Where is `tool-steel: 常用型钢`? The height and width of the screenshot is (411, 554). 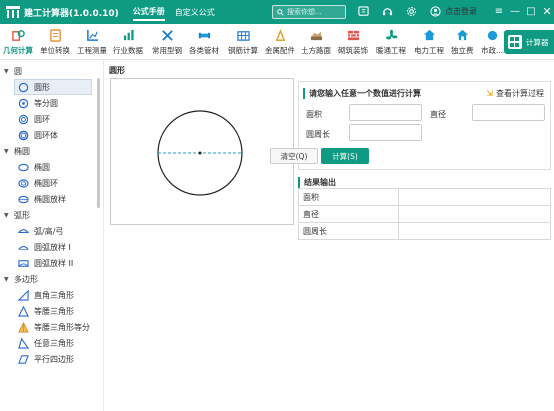
tool-steel: 常用型钢 is located at coordinates (167, 42).